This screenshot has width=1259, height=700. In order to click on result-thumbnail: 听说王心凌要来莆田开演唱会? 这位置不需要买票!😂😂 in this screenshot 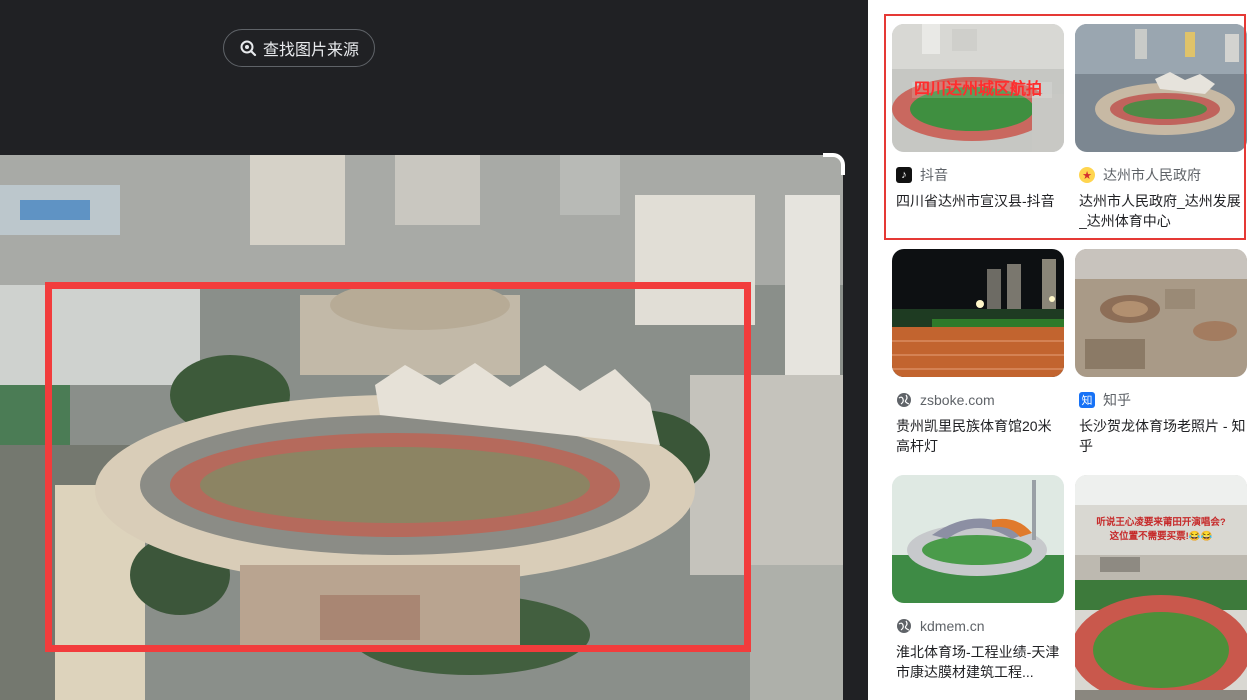, I will do `click(1161, 587)`.